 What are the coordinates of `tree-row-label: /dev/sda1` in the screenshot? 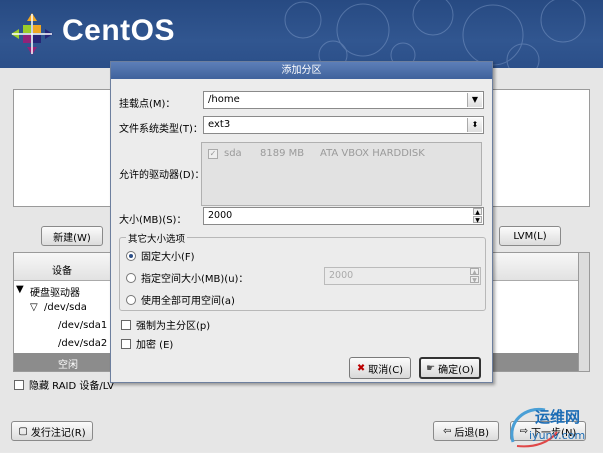 It's located at (83, 325).